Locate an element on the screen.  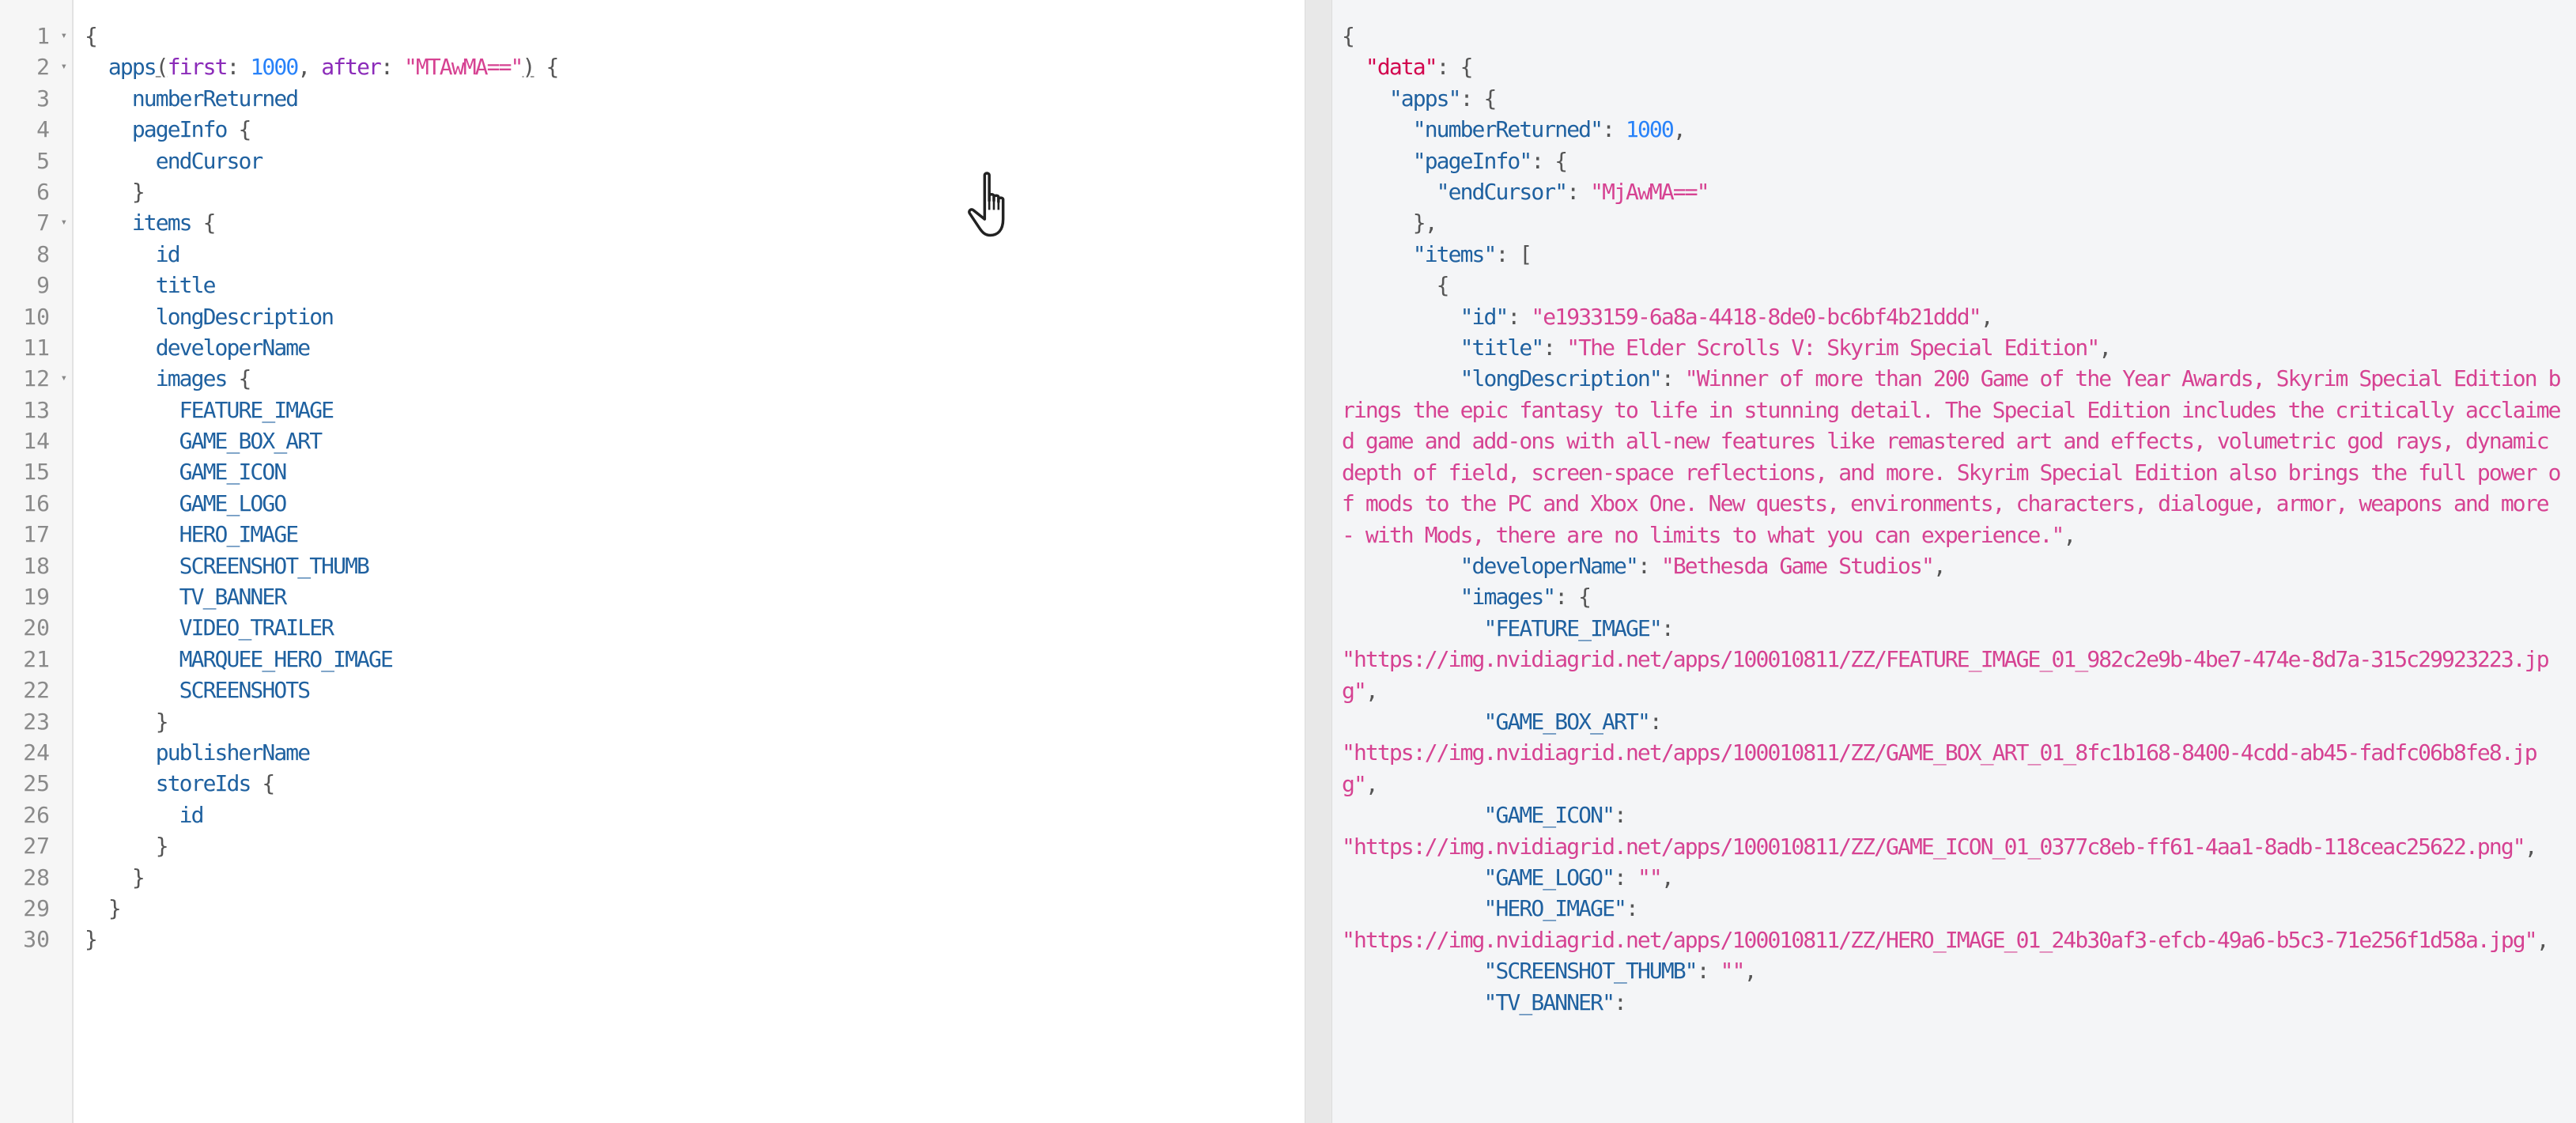
line-number: 29 is located at coordinates (36, 907).